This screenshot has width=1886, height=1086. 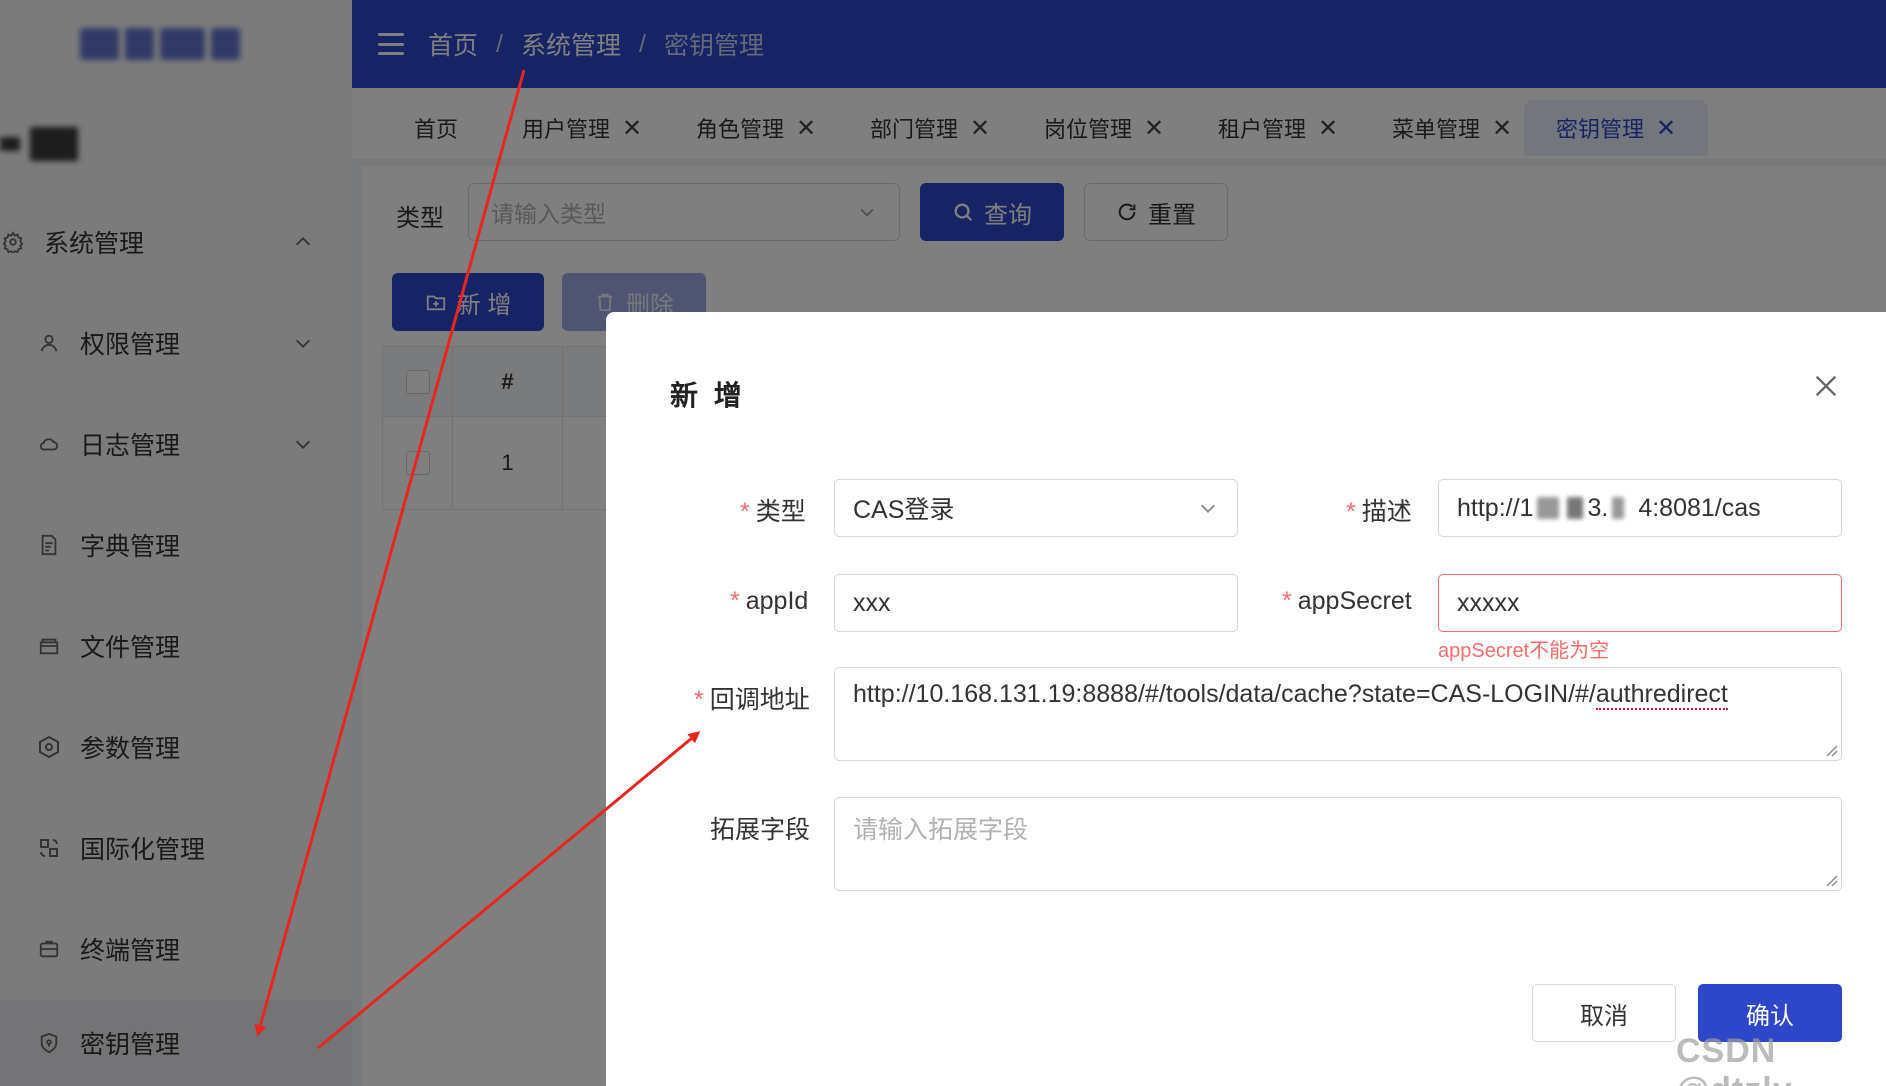 What do you see at coordinates (1036, 603) in the screenshot?
I see `appid-input: xxx` at bounding box center [1036, 603].